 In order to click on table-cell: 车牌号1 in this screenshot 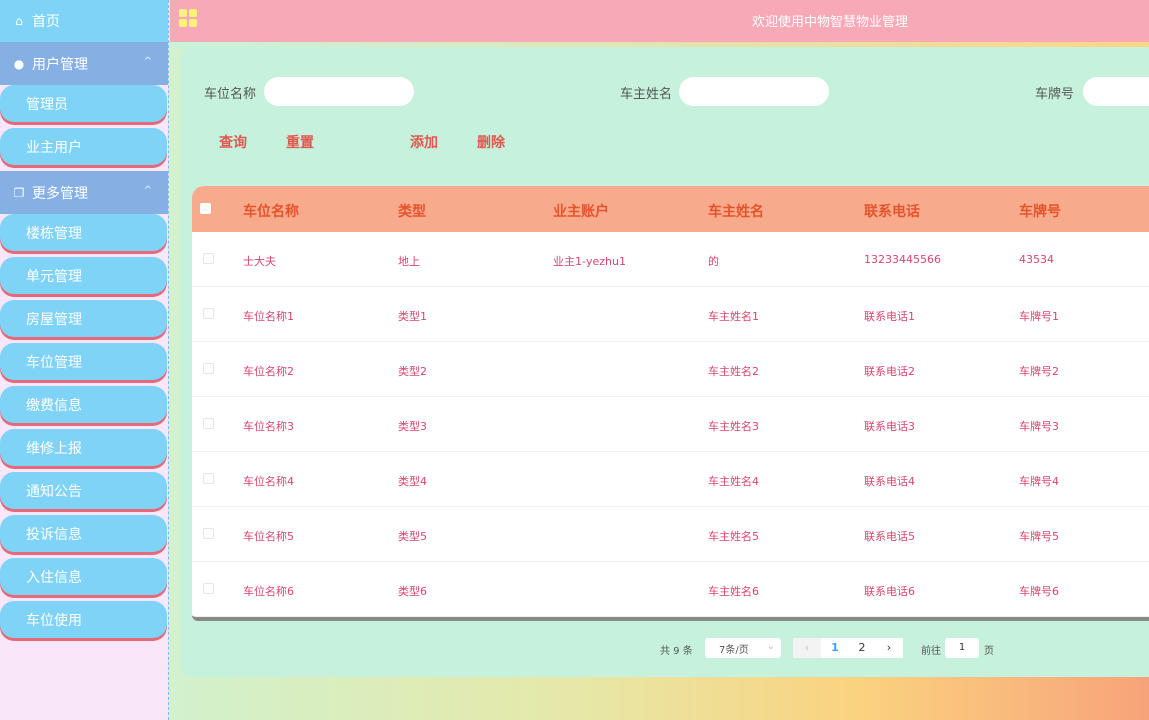, I will do `click(1039, 316)`.